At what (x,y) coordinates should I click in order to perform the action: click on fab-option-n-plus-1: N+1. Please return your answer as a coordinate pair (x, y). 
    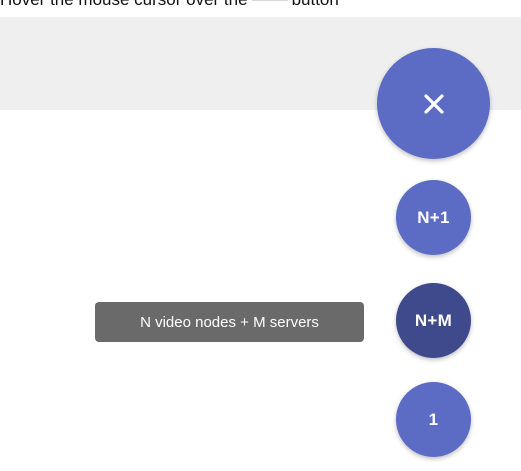
    Looking at the image, I should click on (433, 217).